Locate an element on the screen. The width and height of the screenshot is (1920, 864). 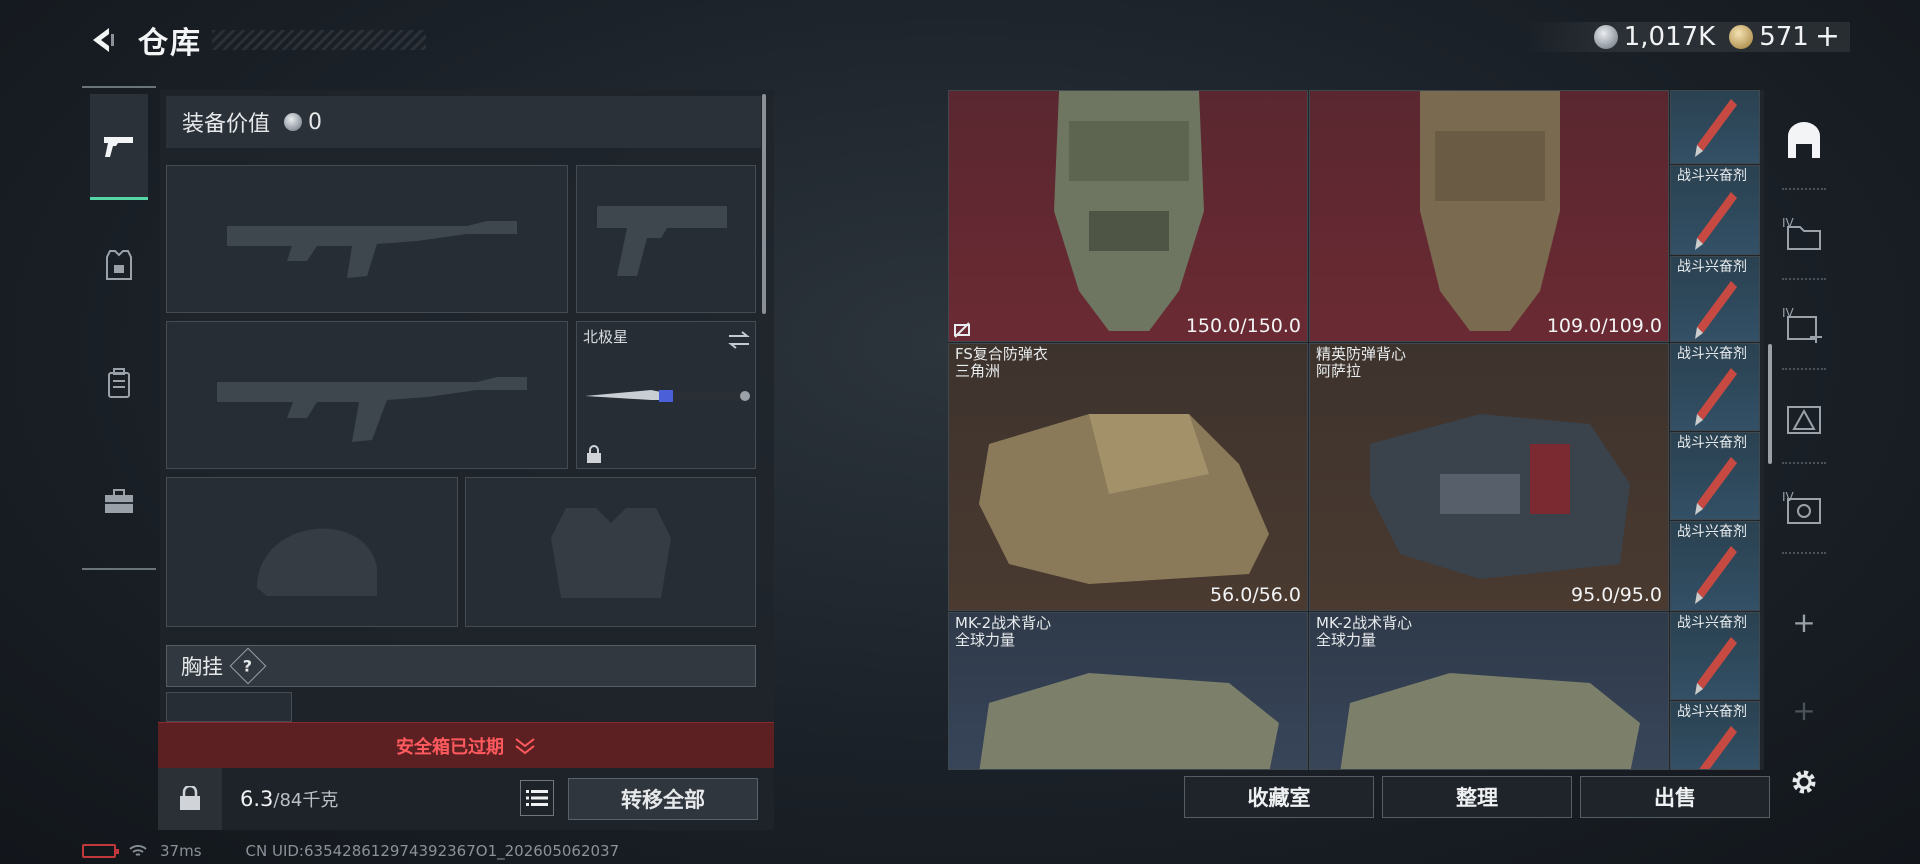
melee-slot: 北极星 is located at coordinates (666, 395).